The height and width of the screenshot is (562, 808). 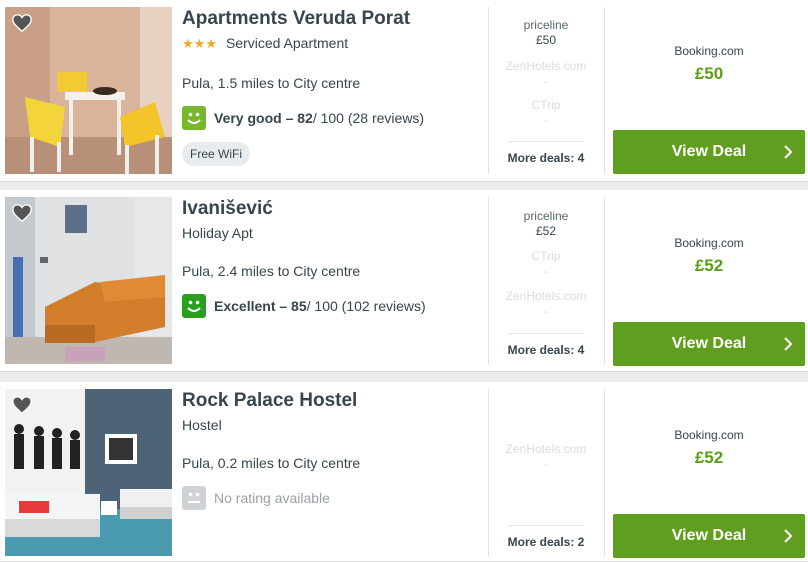 I want to click on amenity-badge: Free WiFi, so click(x=216, y=154).